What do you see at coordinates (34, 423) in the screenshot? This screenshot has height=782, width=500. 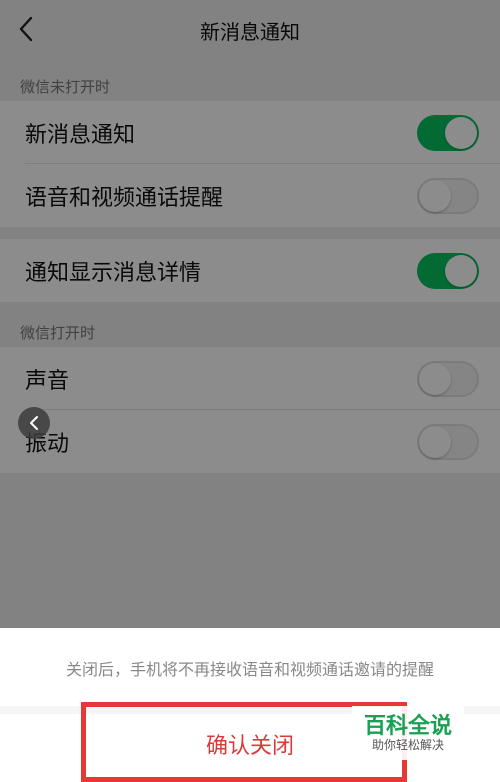 I see `floating-back-icon` at bounding box center [34, 423].